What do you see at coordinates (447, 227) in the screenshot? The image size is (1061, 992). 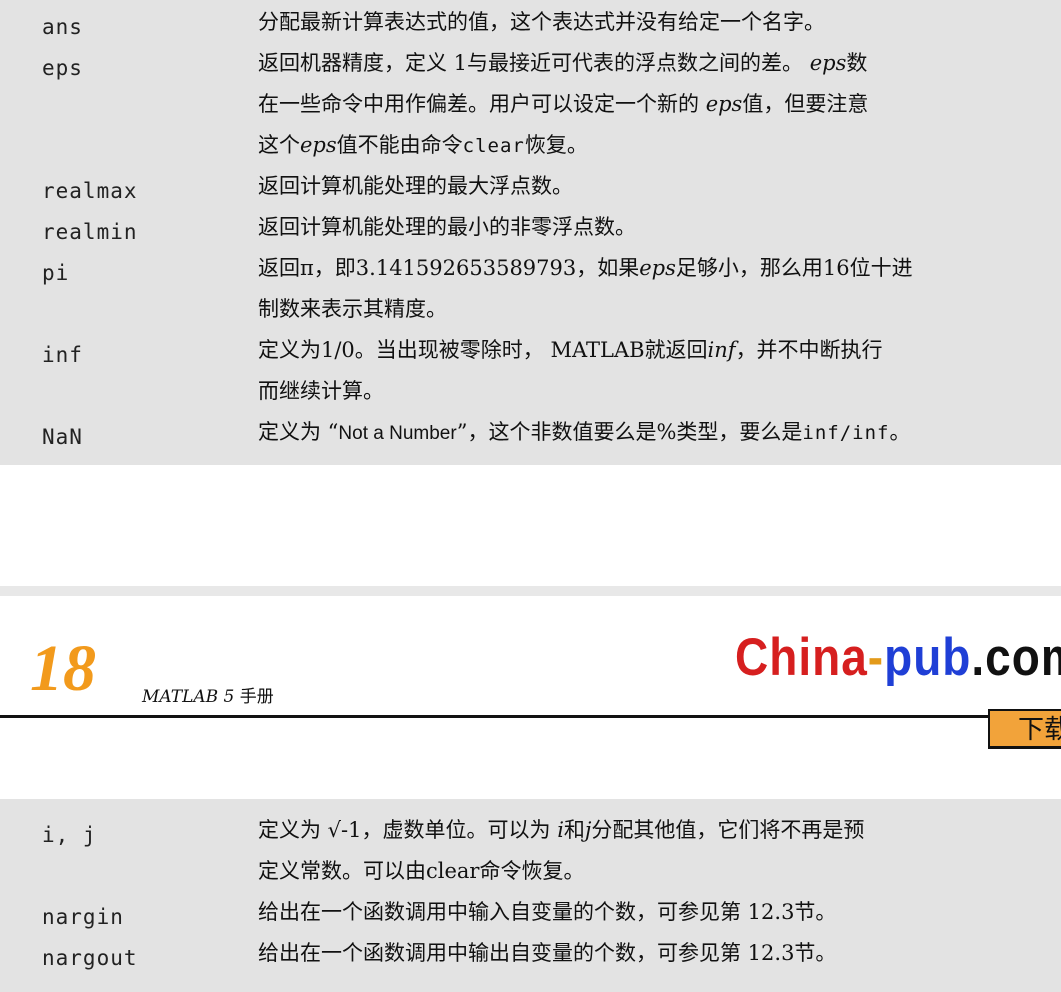 I see `description-line: 返回计算机能处理的最小的非零浮点数。` at bounding box center [447, 227].